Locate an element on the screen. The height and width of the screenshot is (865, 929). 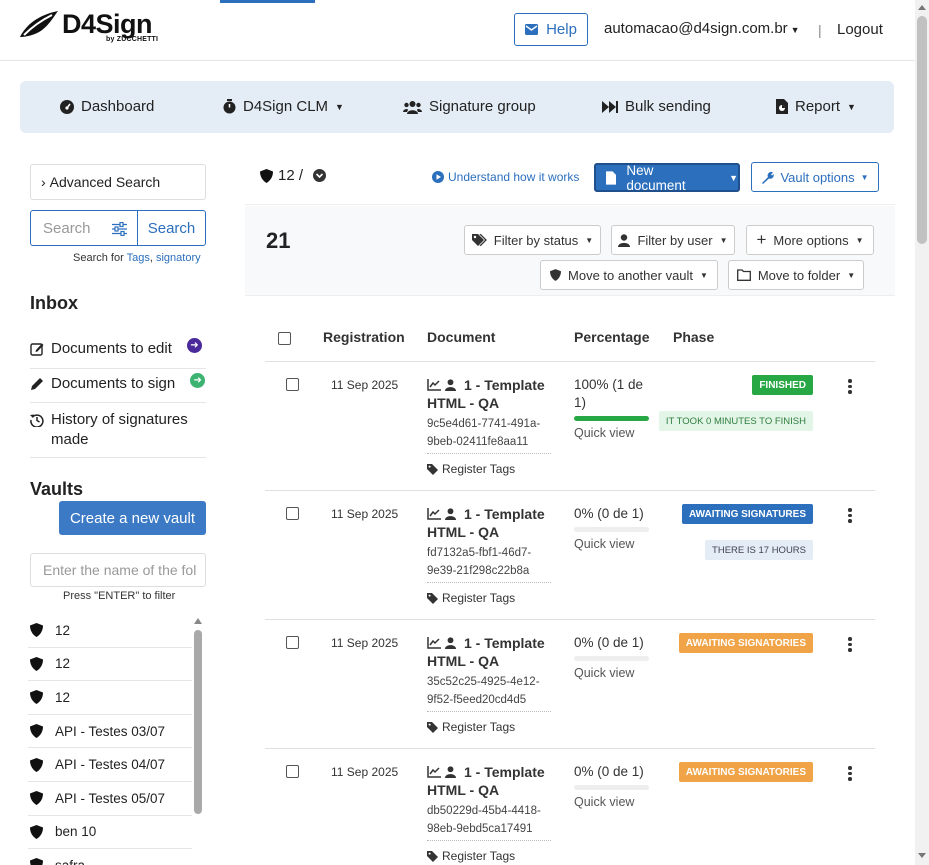
filter-by-status-button: Filter by status ▼ is located at coordinates (532, 240).